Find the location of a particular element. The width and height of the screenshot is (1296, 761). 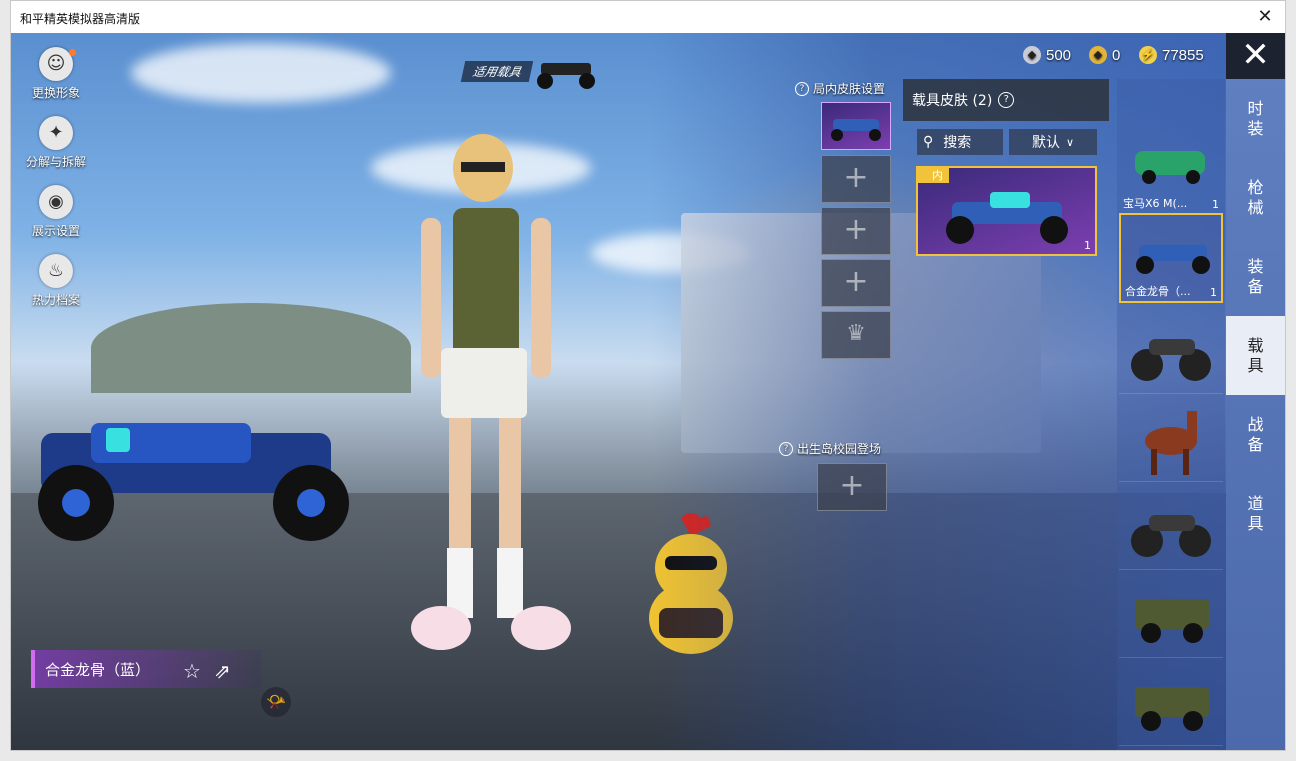

left-menu: ☺ 更换形象 ✦ 分解与拆解 ◉ 展示设置 ♨ 热力档案 is located at coordinates (56, 185).